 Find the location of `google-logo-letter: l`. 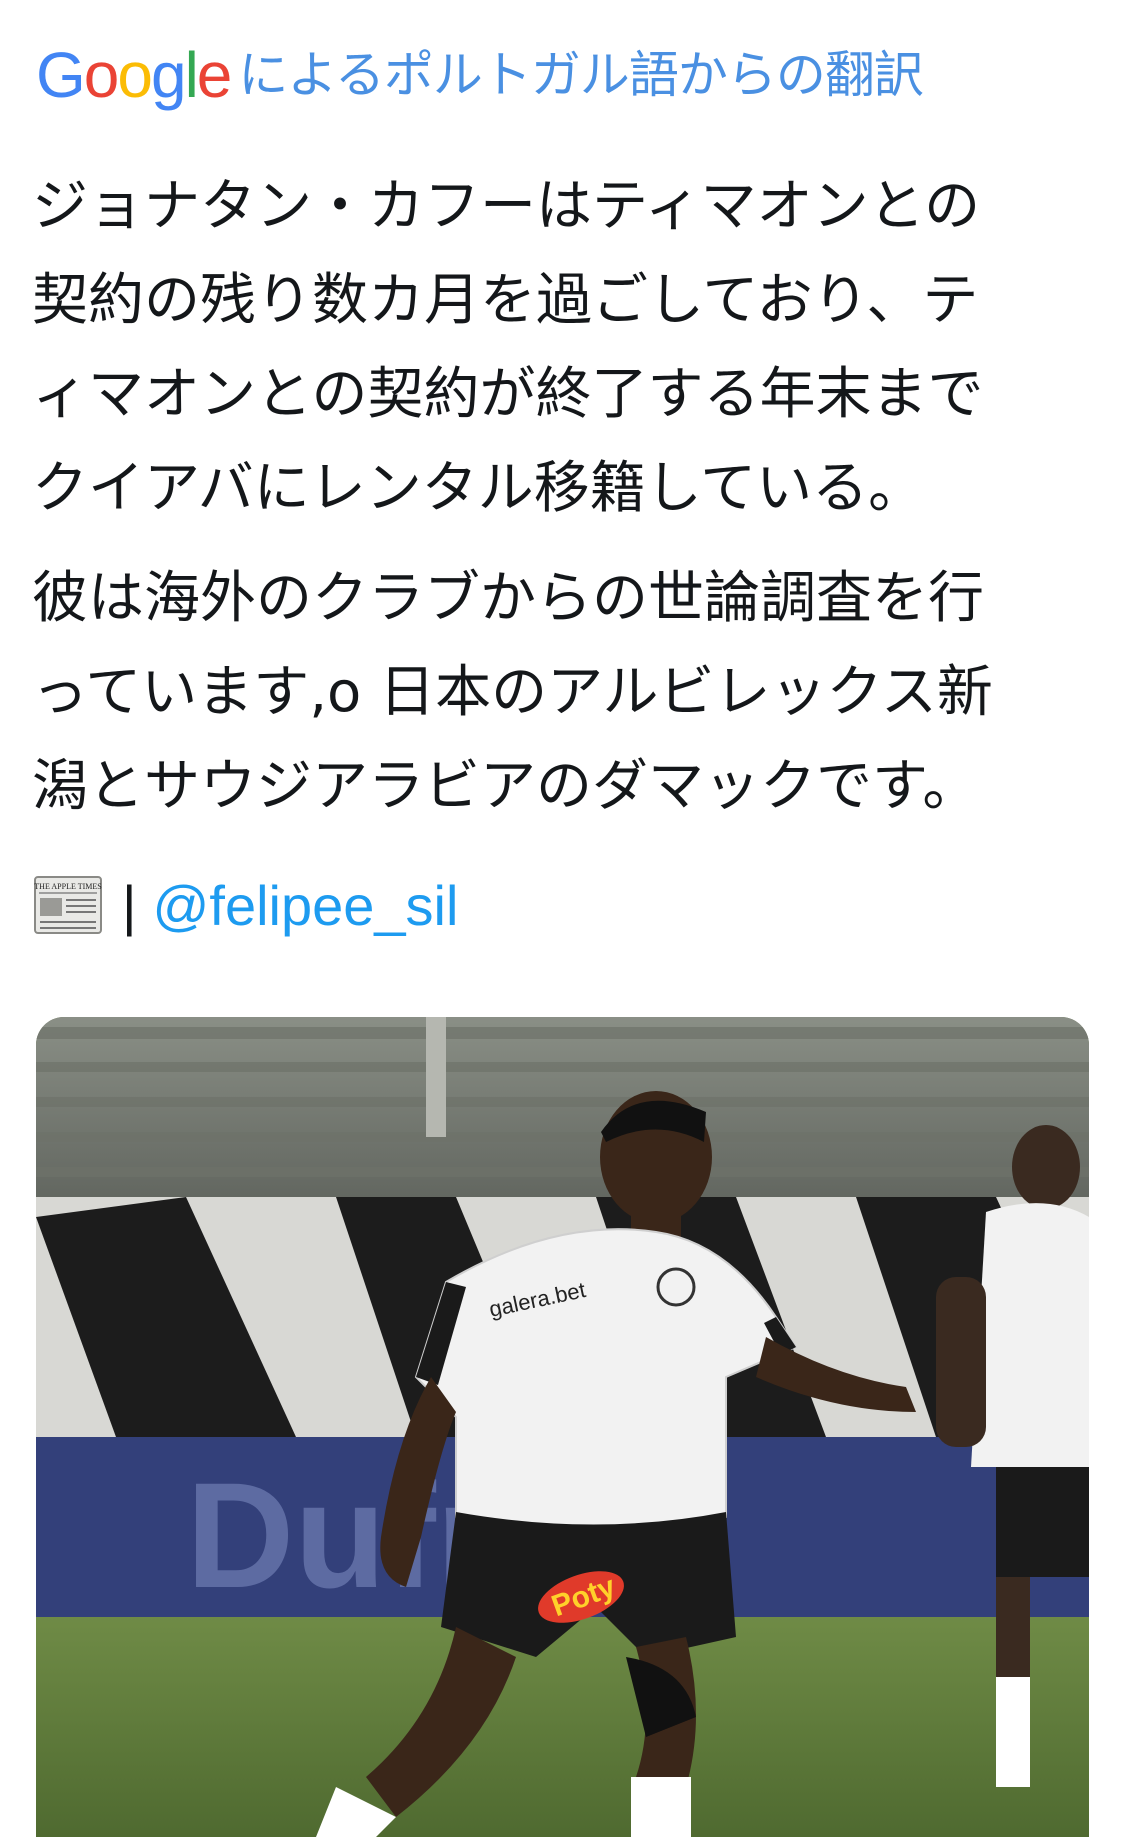

google-logo-letter: l is located at coordinates (191, 75).